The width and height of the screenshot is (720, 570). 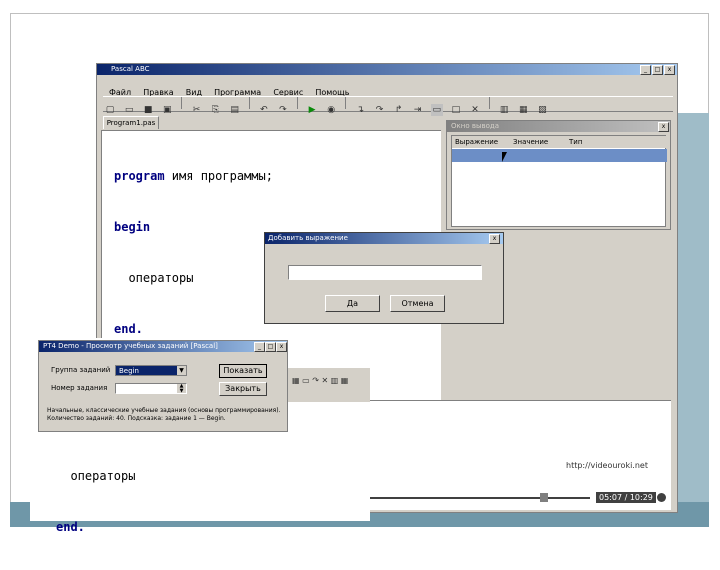 What do you see at coordinates (167, 110) in the screenshot?
I see `save-all-icon: ▣` at bounding box center [167, 110].